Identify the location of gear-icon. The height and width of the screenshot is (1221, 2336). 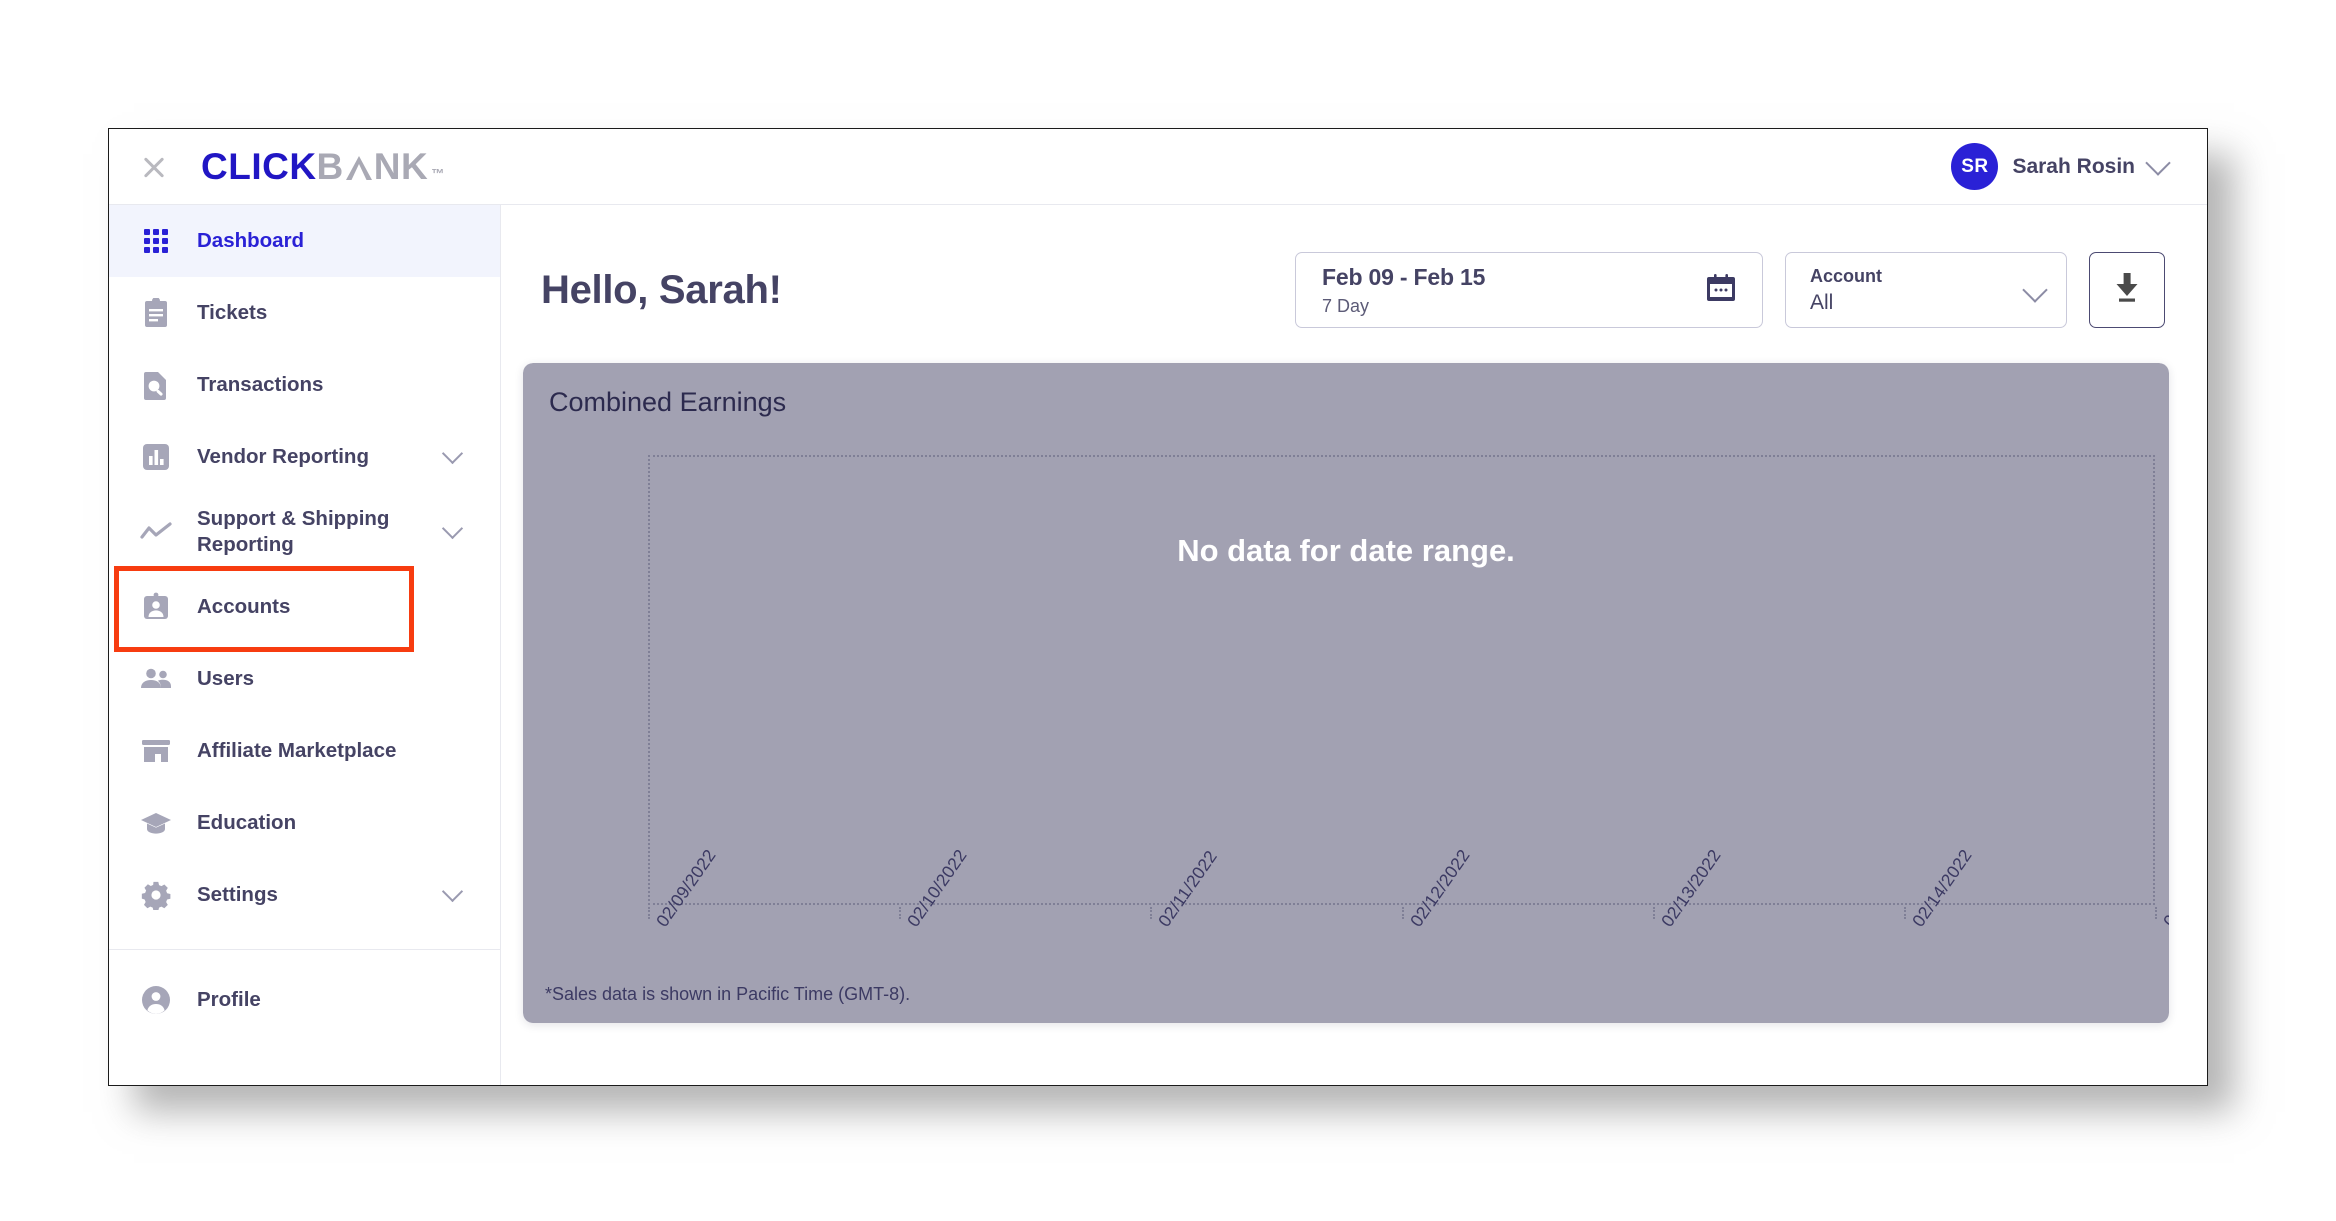
(156, 895).